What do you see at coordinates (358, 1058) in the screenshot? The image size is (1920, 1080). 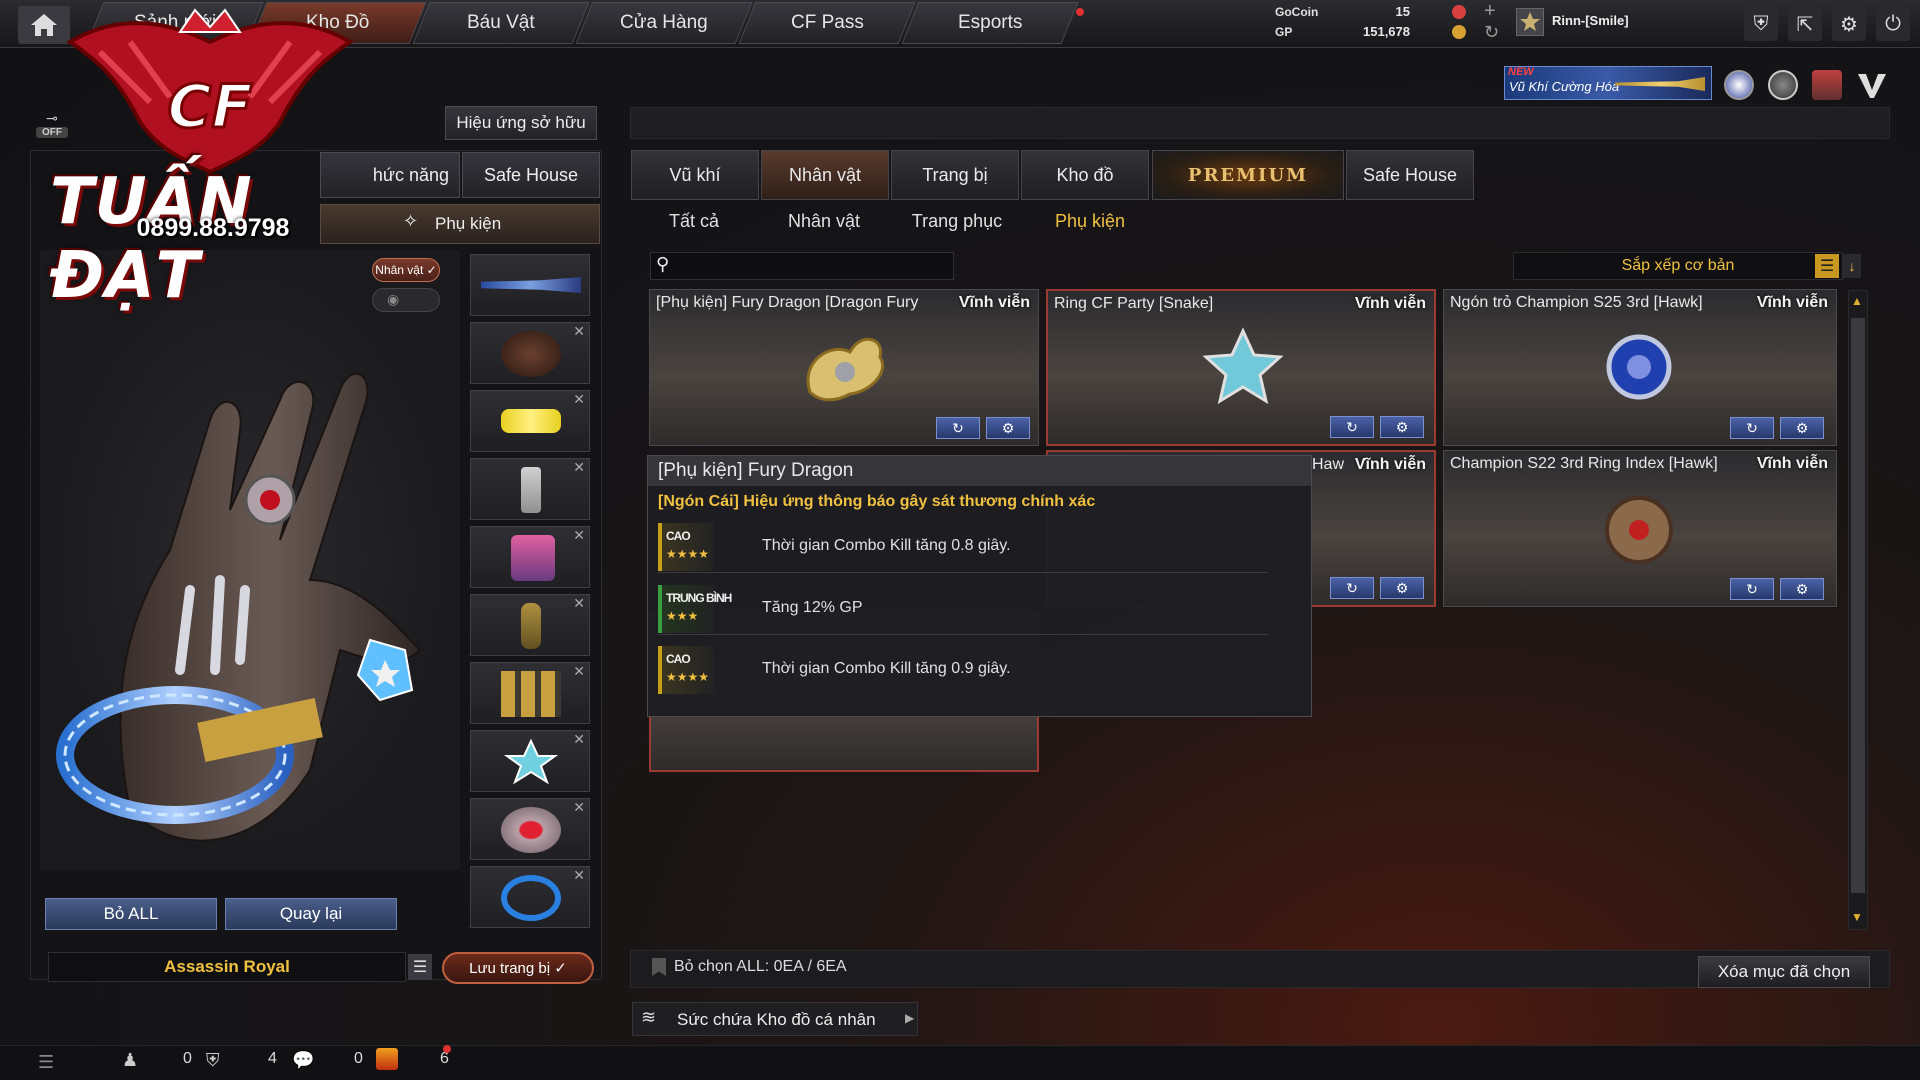 I see `gift-count: 0` at bounding box center [358, 1058].